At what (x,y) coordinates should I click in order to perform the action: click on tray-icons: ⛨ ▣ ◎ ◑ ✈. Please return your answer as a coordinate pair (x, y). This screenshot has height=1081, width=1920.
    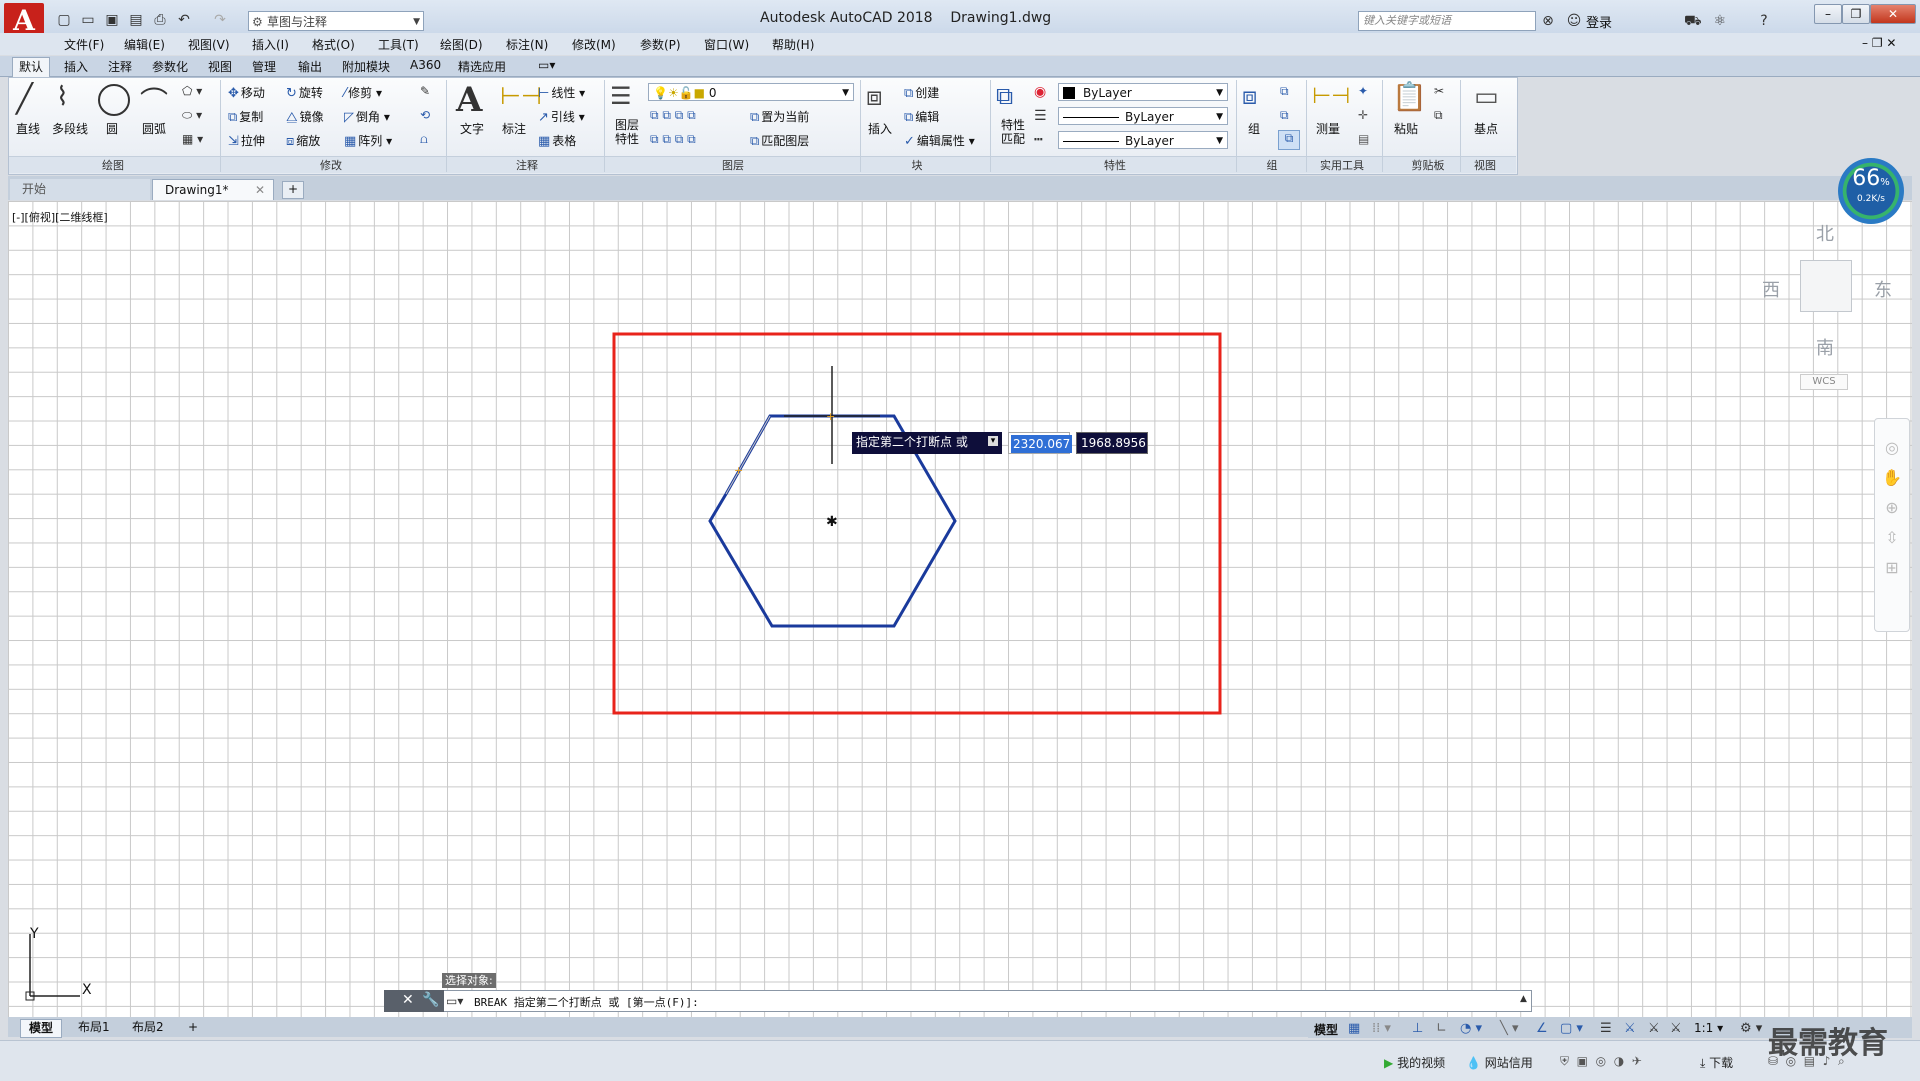
    Looking at the image, I should click on (1601, 1061).